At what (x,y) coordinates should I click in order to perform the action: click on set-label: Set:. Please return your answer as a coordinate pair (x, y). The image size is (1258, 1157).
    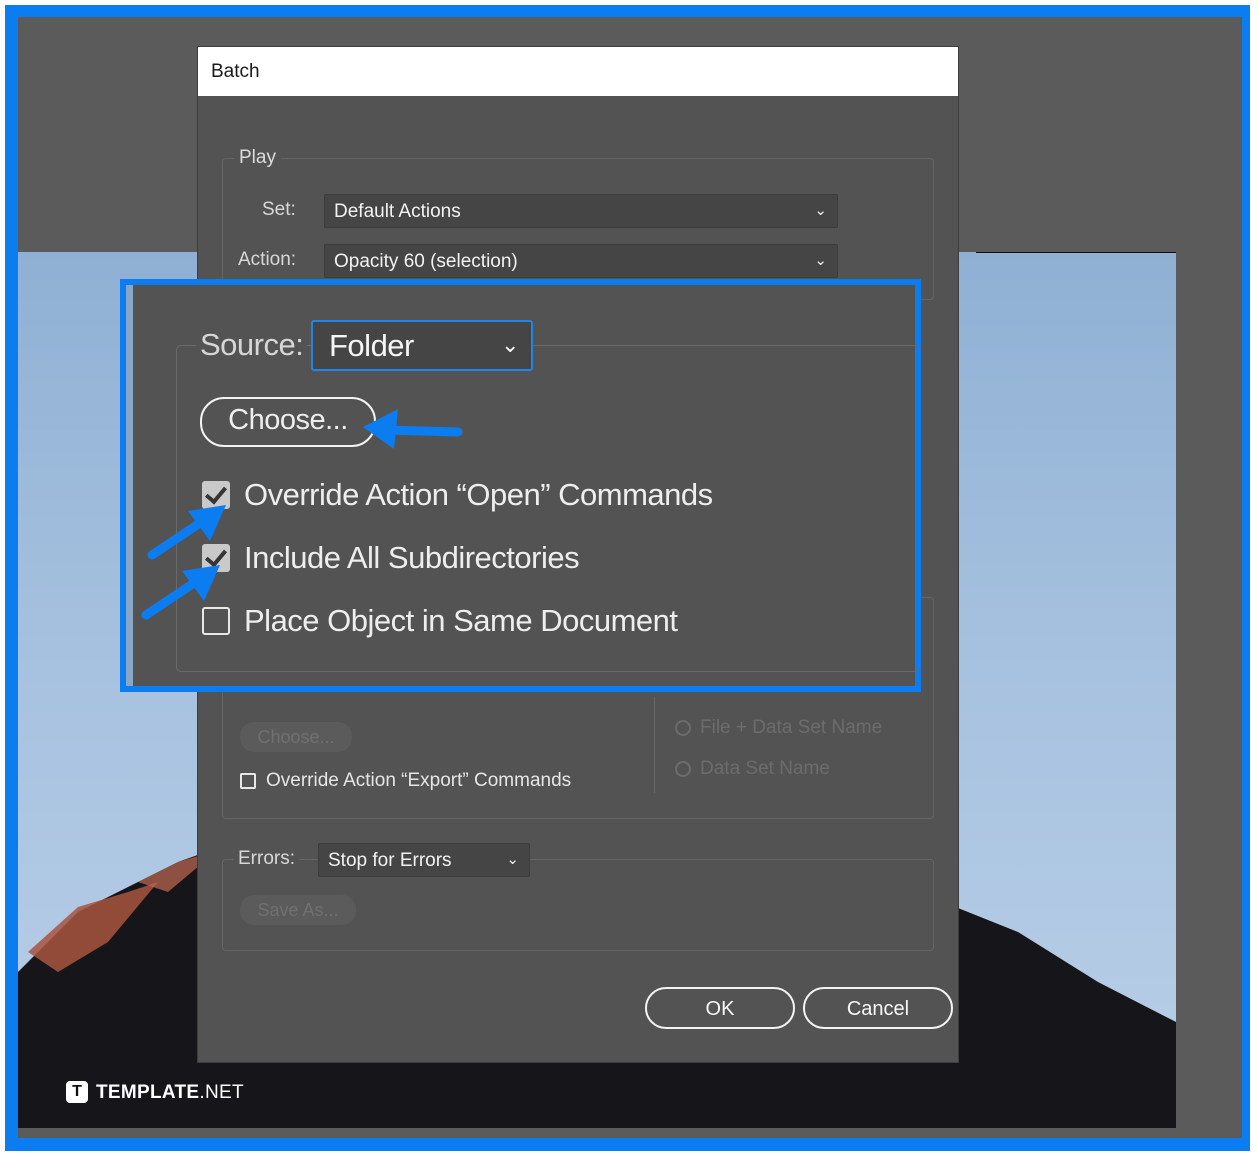
    Looking at the image, I should click on (279, 209).